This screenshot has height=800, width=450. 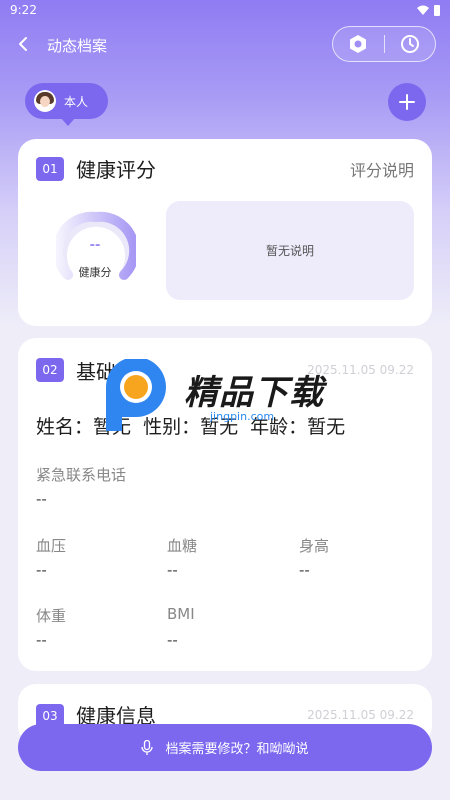 What do you see at coordinates (181, 614) in the screenshot?
I see `bmi-label: BMI` at bounding box center [181, 614].